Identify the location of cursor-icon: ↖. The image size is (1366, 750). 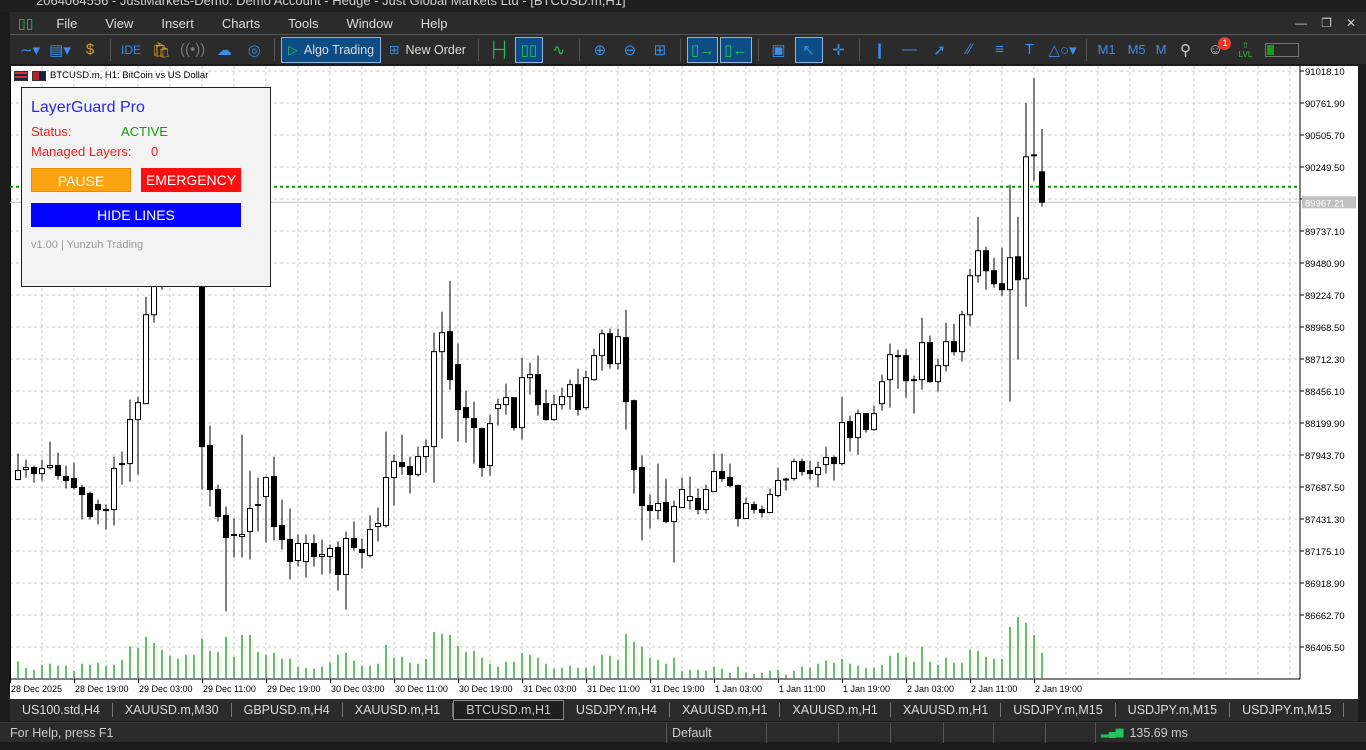
(808, 49).